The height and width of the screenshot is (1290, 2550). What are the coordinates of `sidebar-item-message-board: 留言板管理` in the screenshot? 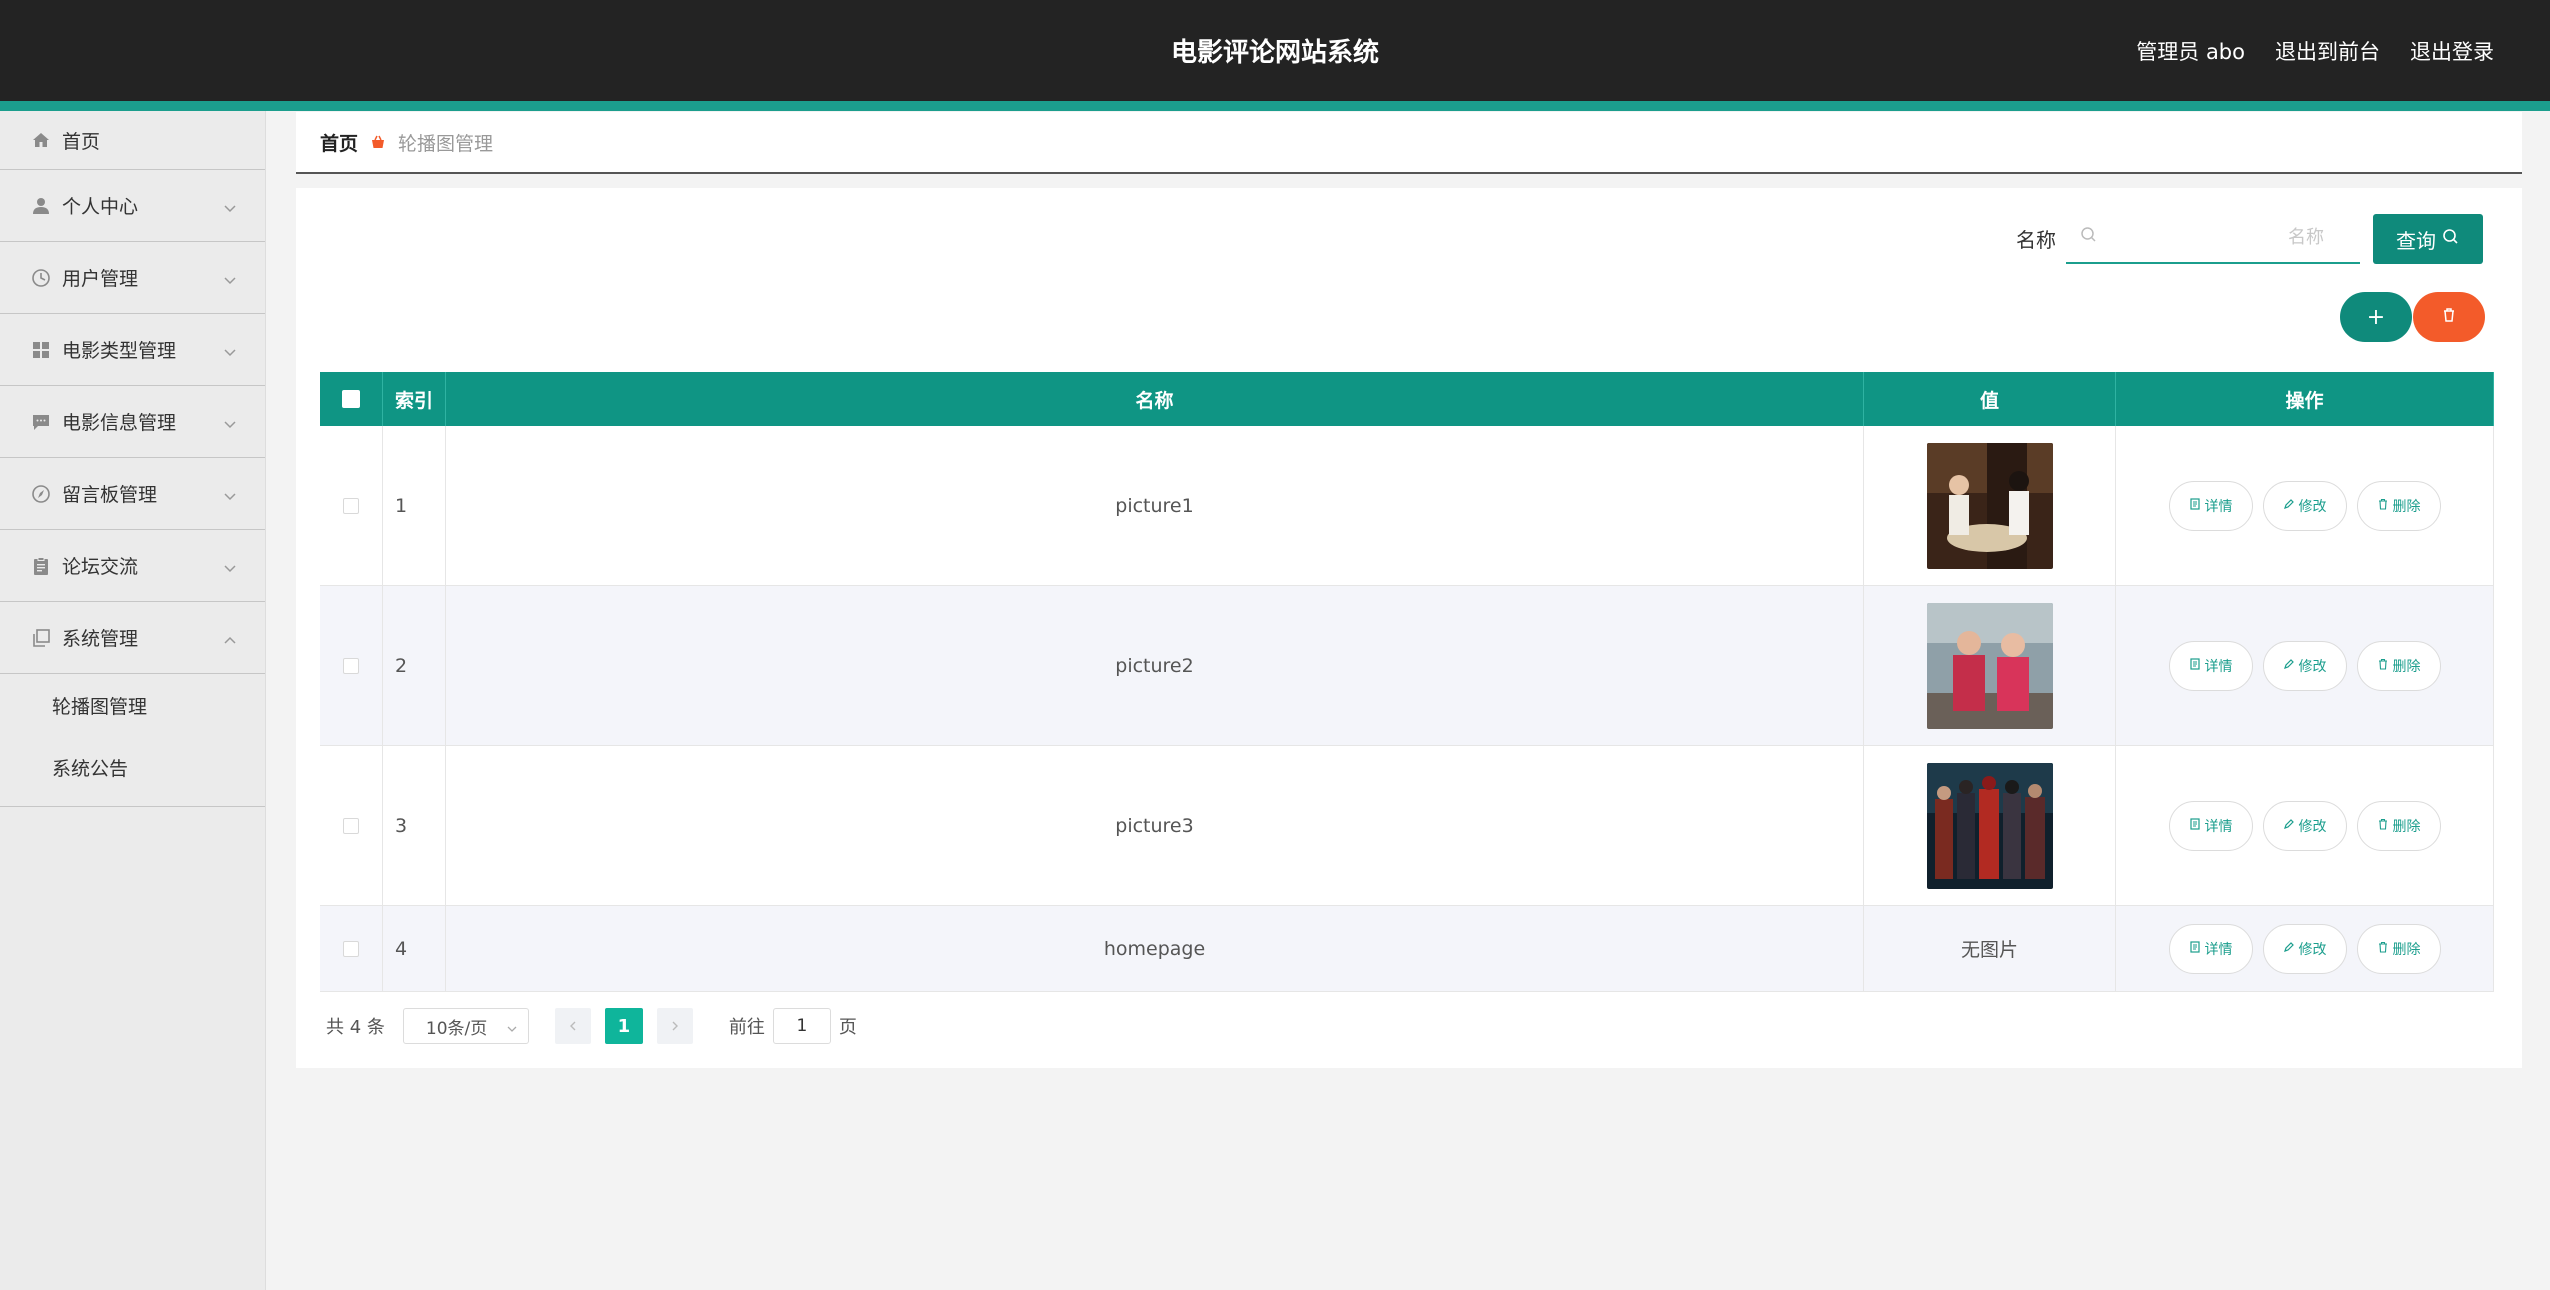 It's located at (132, 494).